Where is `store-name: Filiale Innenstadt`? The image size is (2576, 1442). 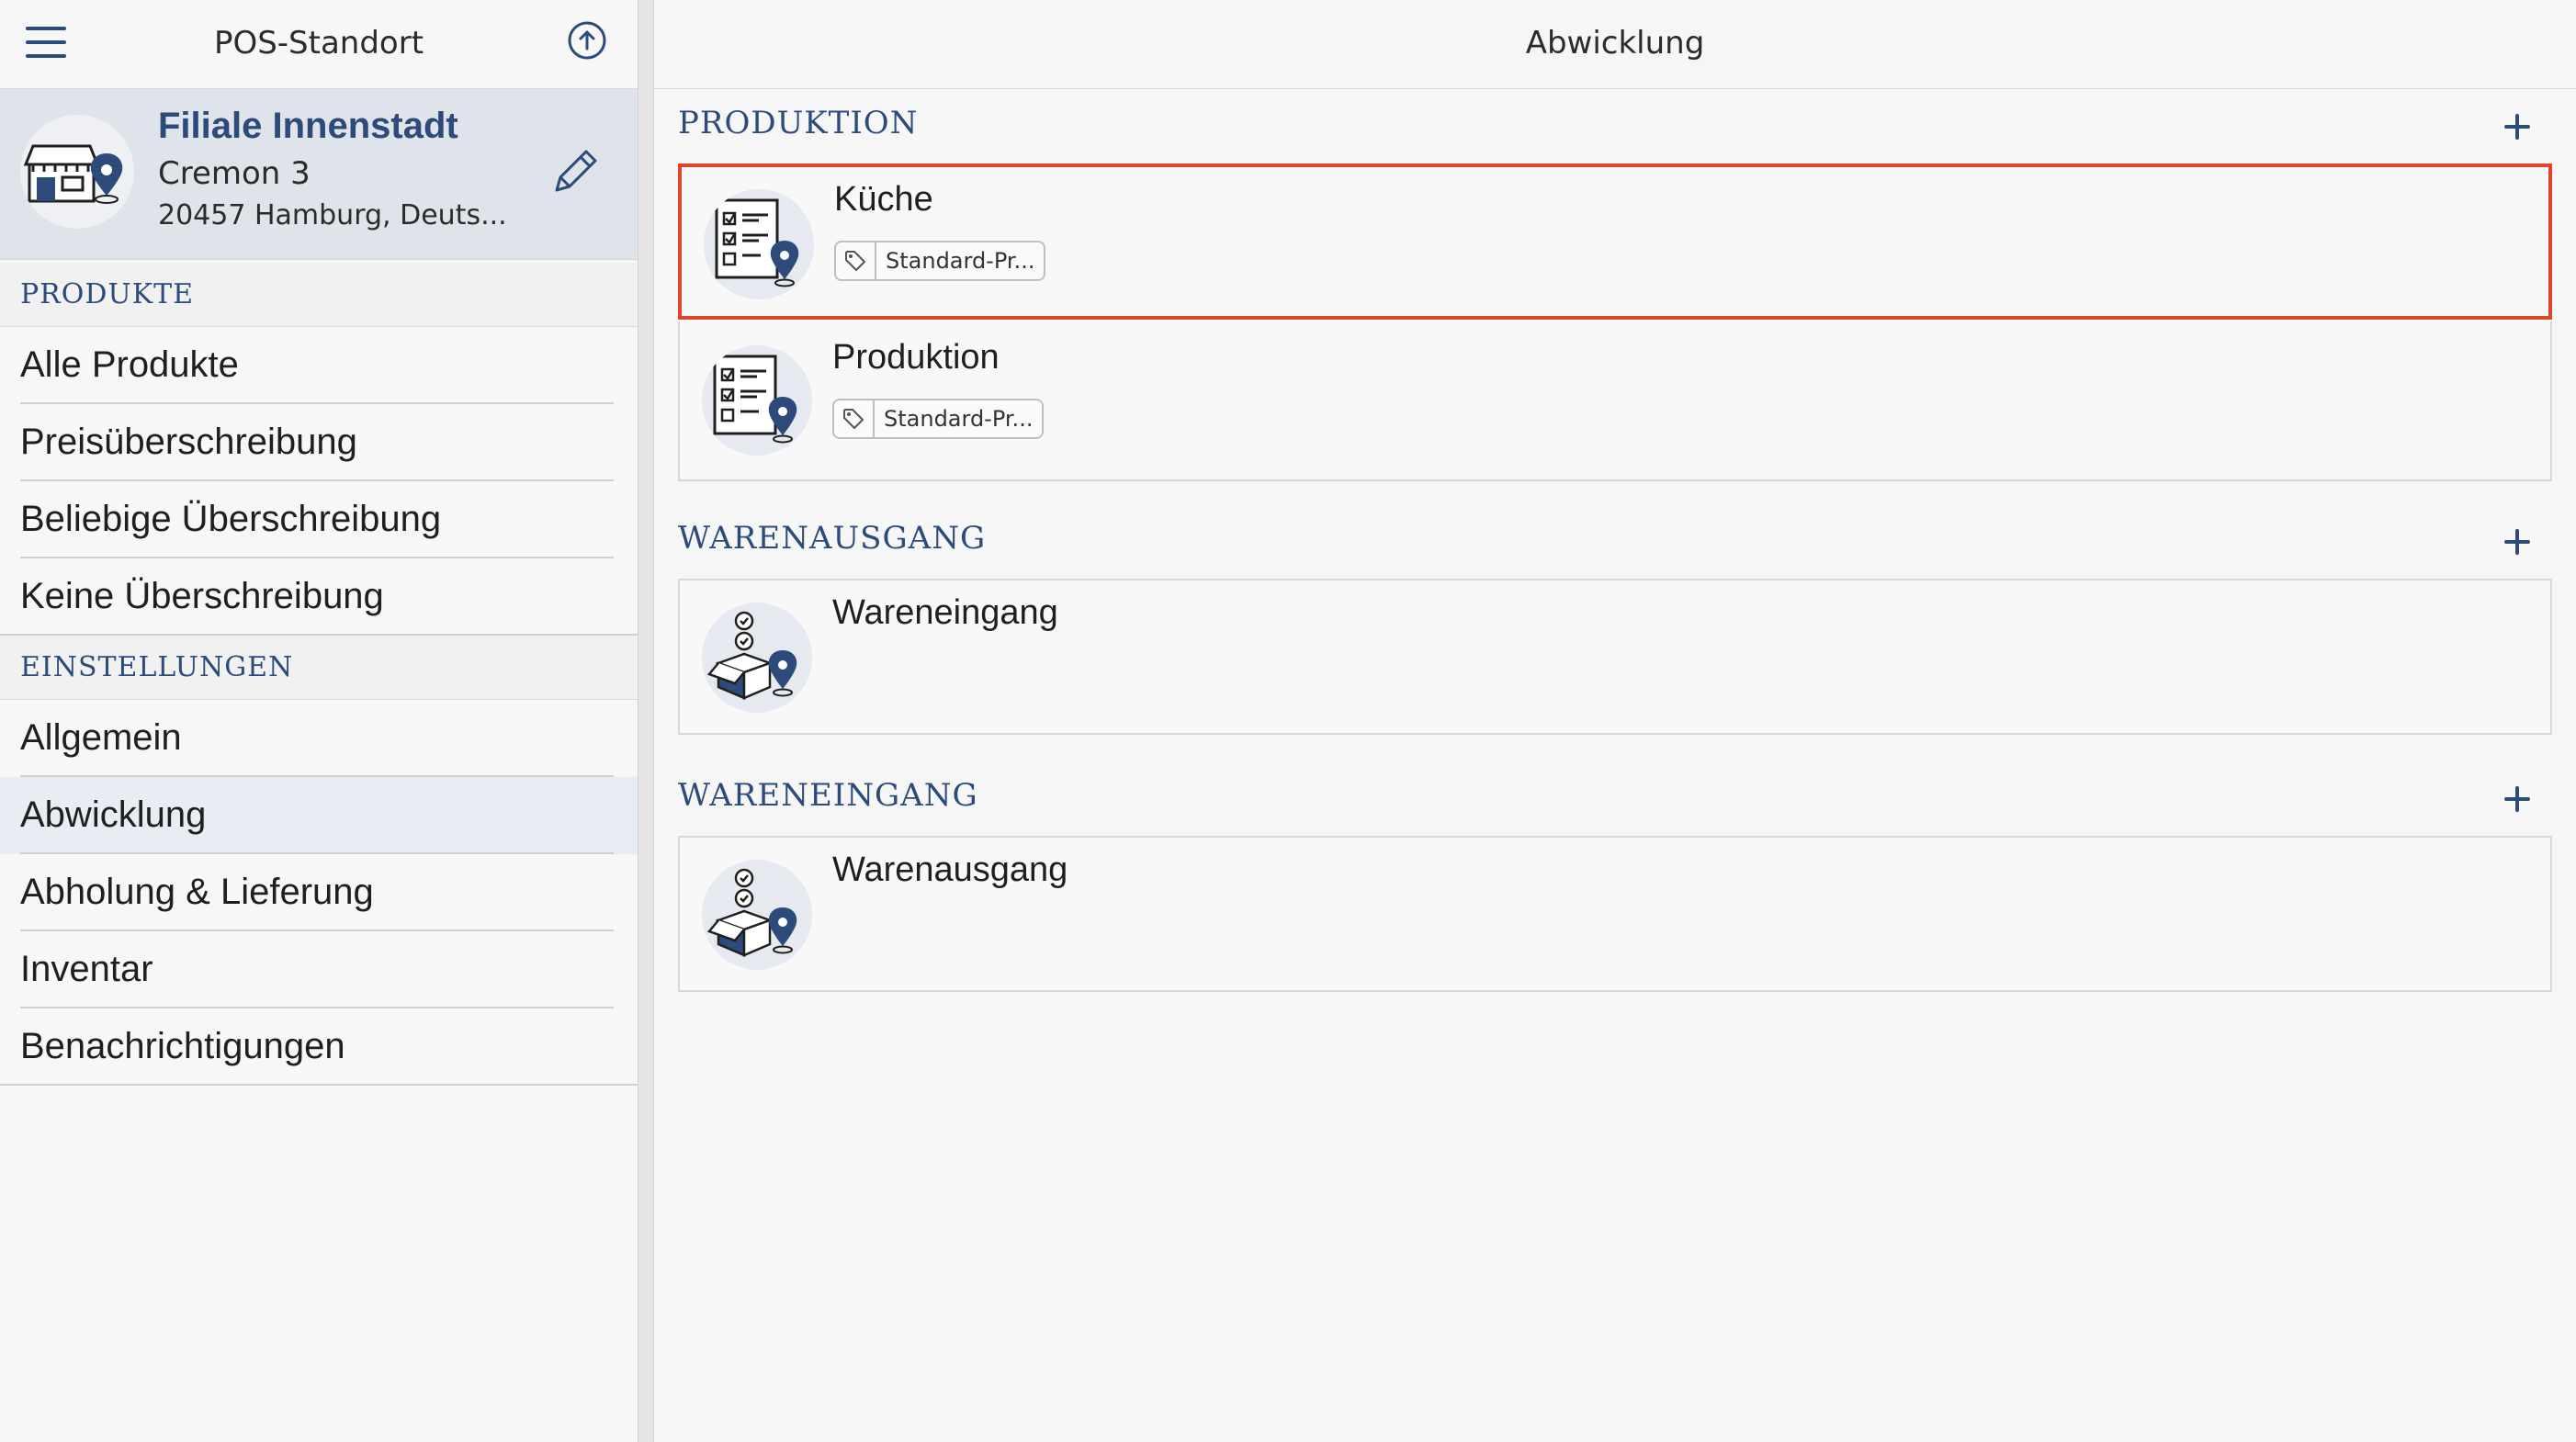 store-name: Filiale Innenstadt is located at coordinates (308, 126).